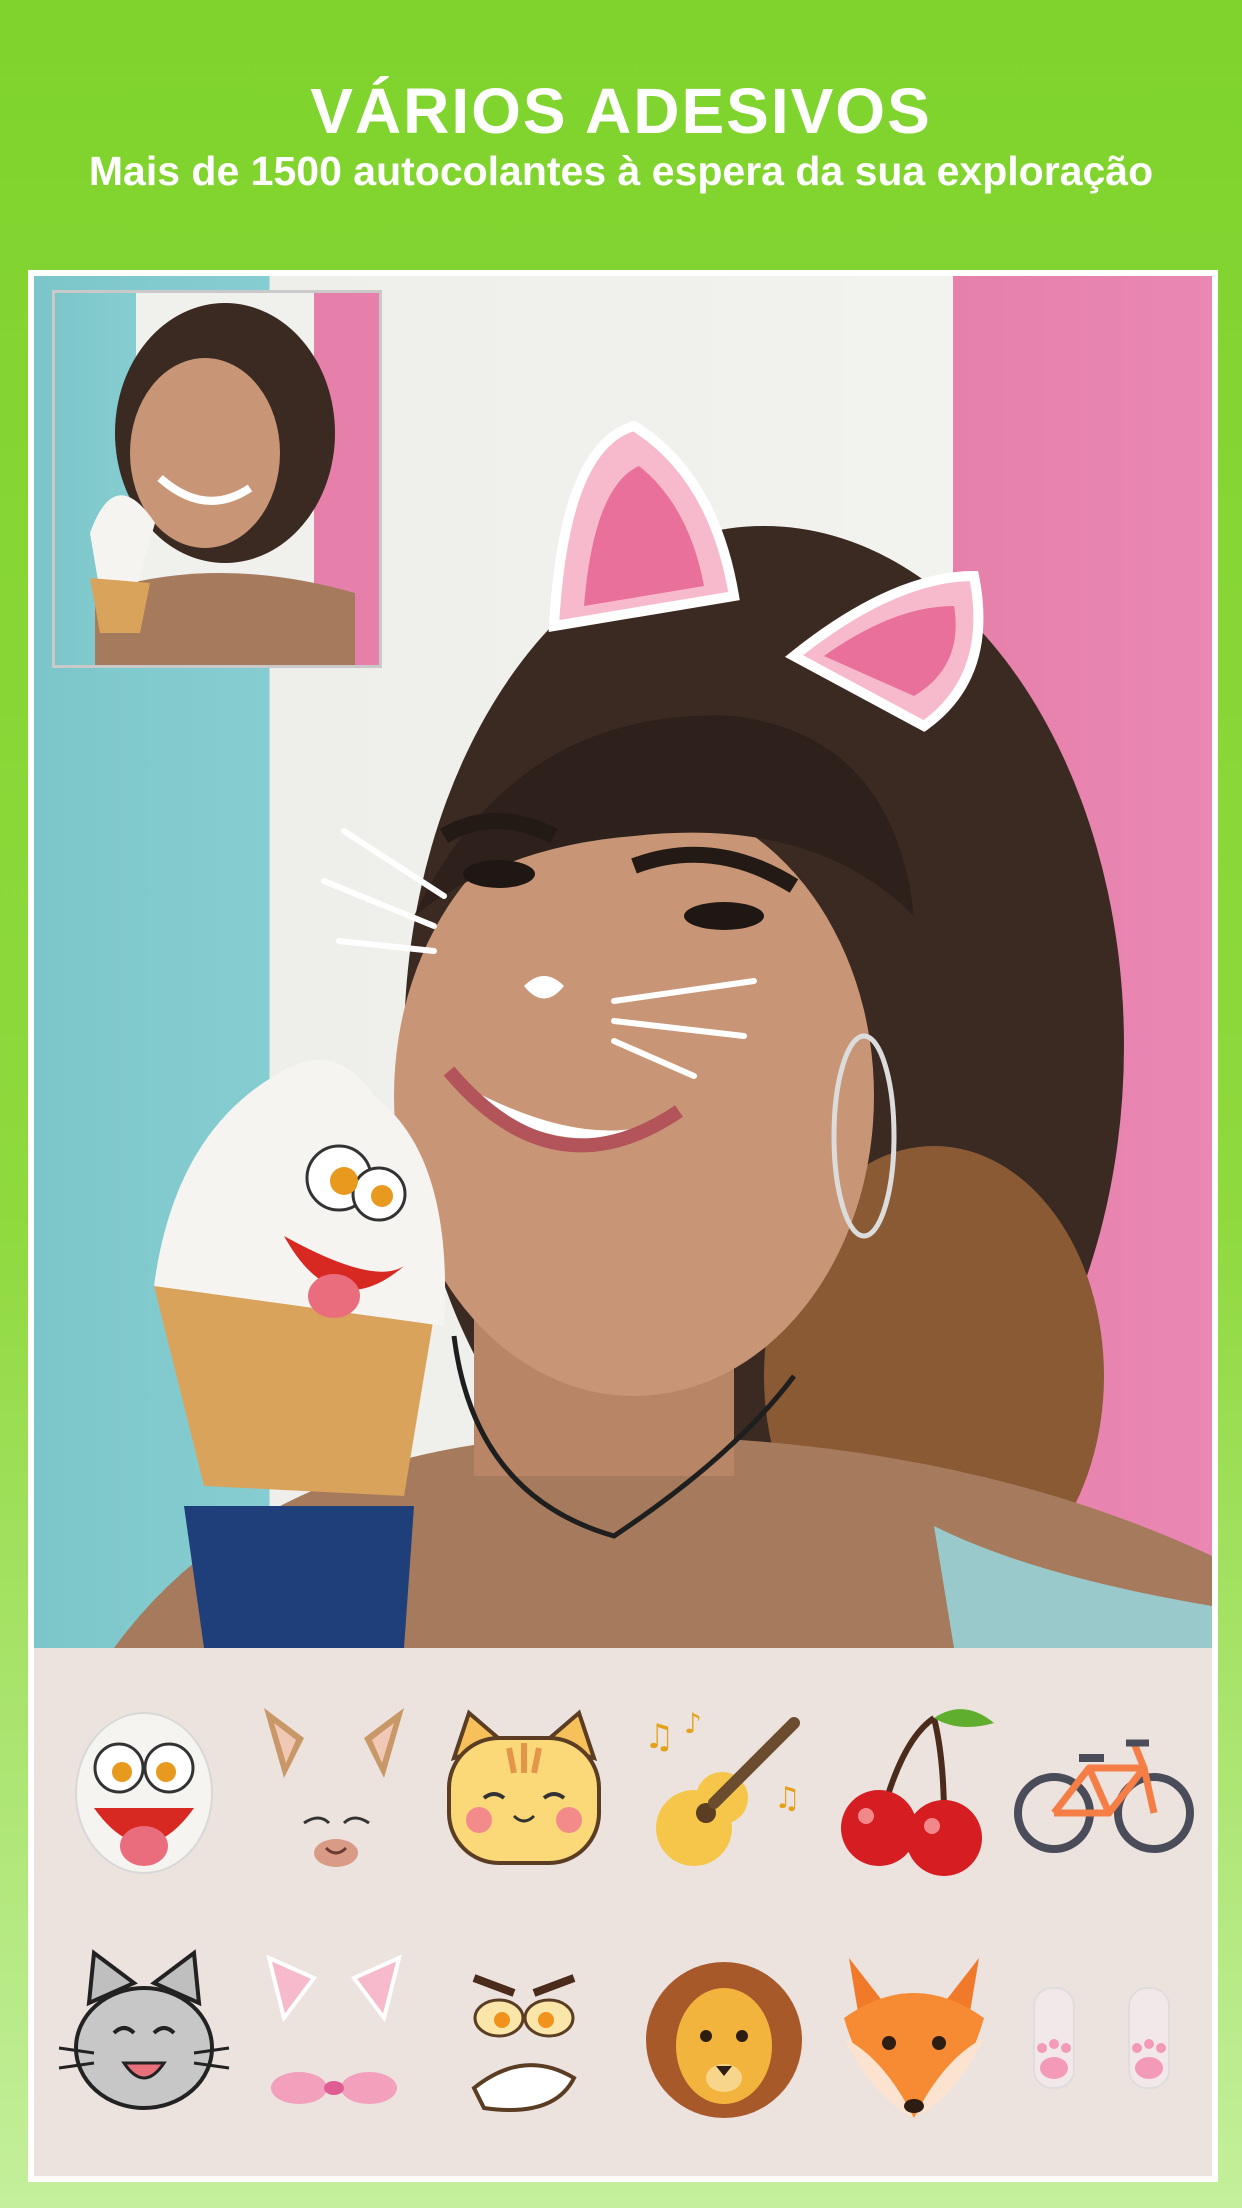 This screenshot has width=1242, height=2208. What do you see at coordinates (499, 874) in the screenshot?
I see `left-eye` at bounding box center [499, 874].